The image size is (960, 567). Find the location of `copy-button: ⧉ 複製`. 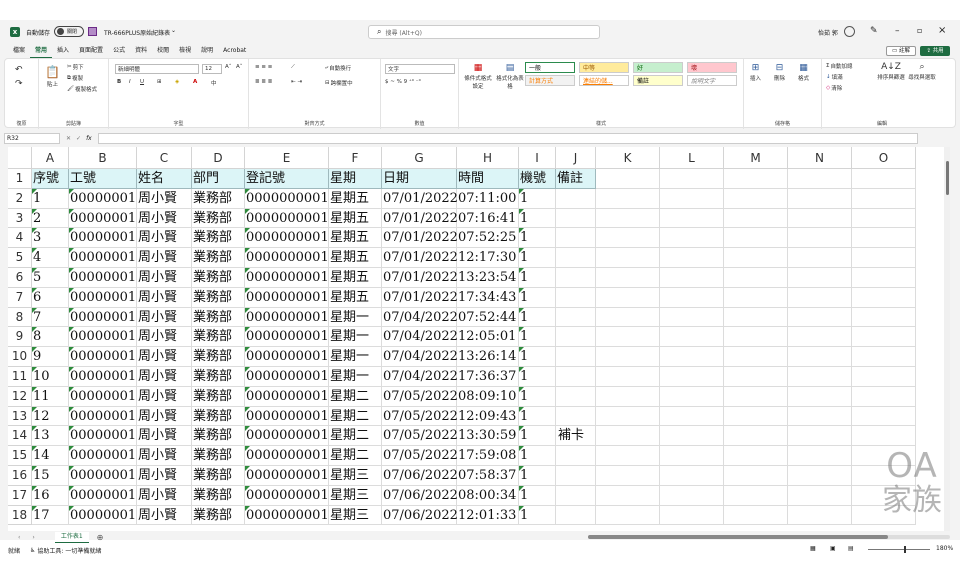

copy-button: ⧉ 複製 is located at coordinates (75, 78).